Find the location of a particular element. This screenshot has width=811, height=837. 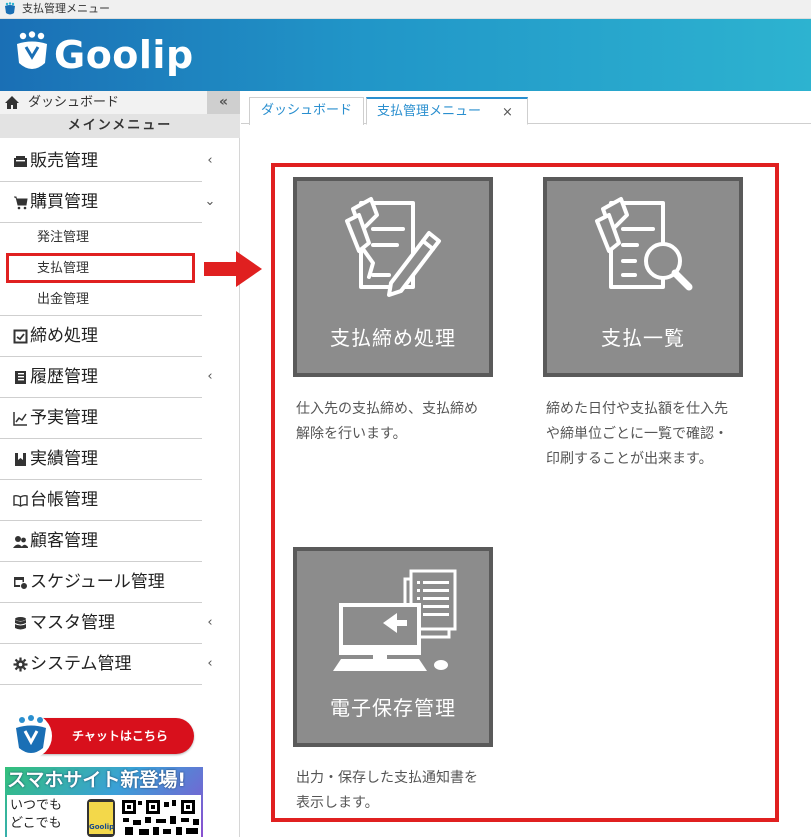

tile-description: 出力・保存した支払通知書を 表示します。 is located at coordinates (387, 791).